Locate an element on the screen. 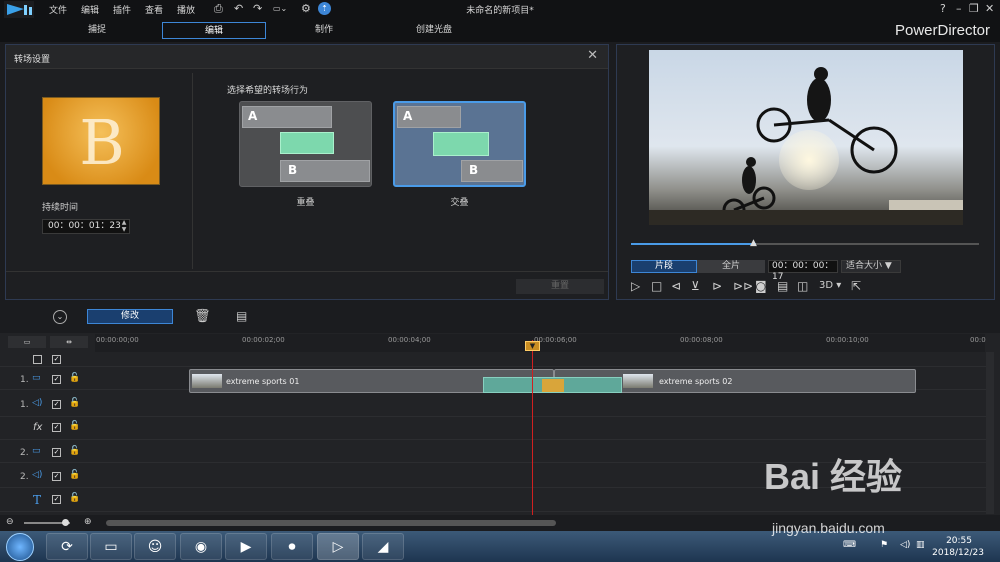  next-frame-icon: ⊳ is located at coordinates (717, 286).